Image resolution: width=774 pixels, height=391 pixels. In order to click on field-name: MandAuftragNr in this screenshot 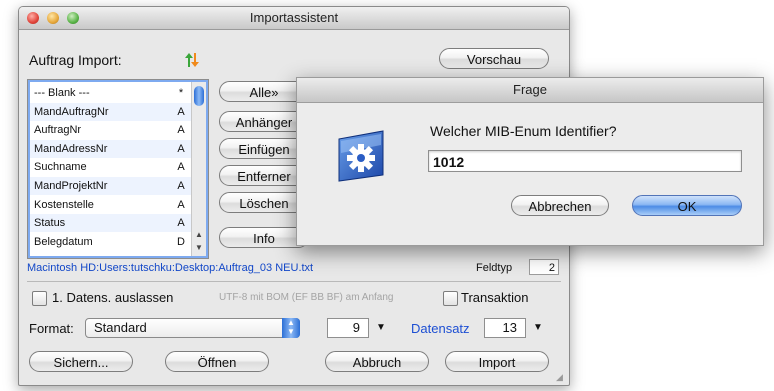, I will do `click(71, 111)`.